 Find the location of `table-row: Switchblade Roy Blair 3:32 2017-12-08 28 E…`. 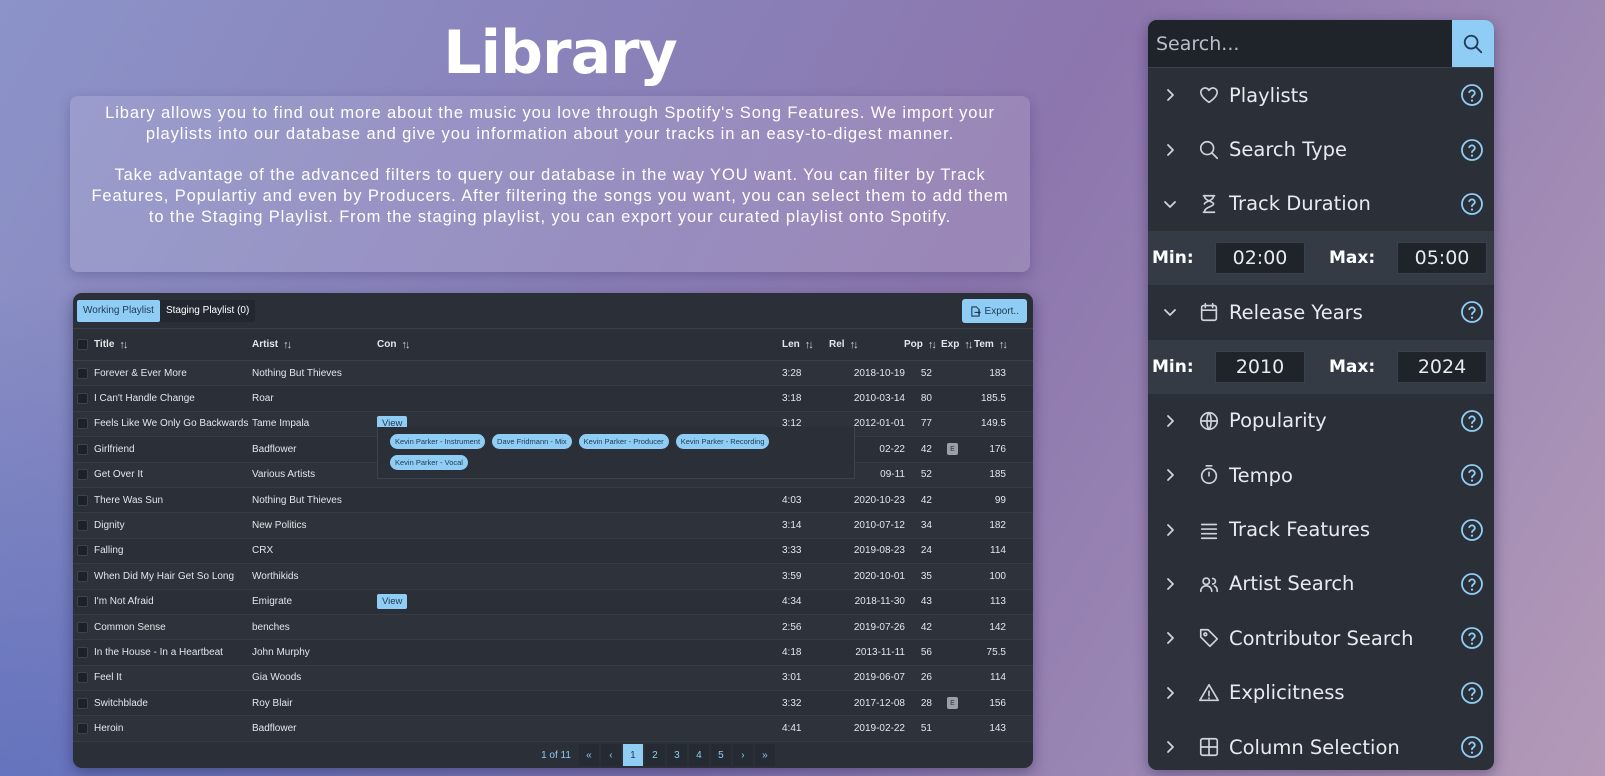

table-row: Switchblade Roy Blair 3:32 2017-12-08 28 E… is located at coordinates (553, 704).